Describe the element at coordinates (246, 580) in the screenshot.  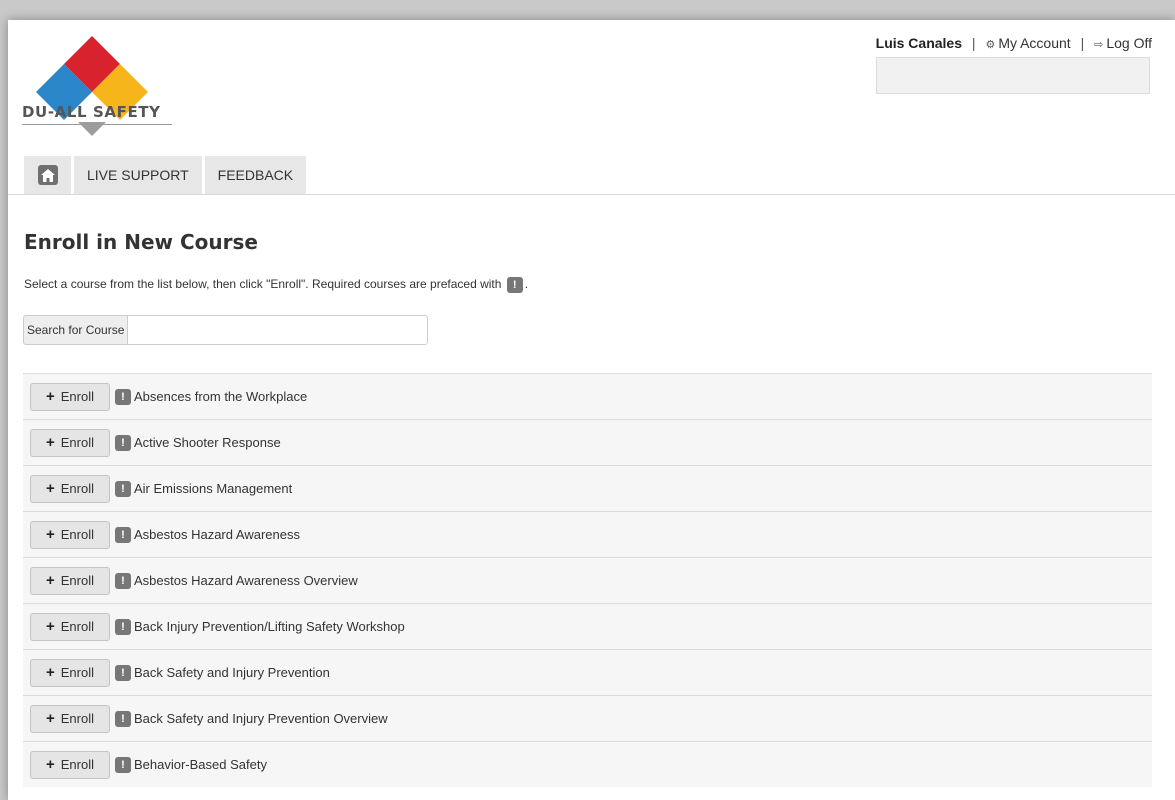
I see `course-name: Asbestos Hazard Awareness Overview` at that location.